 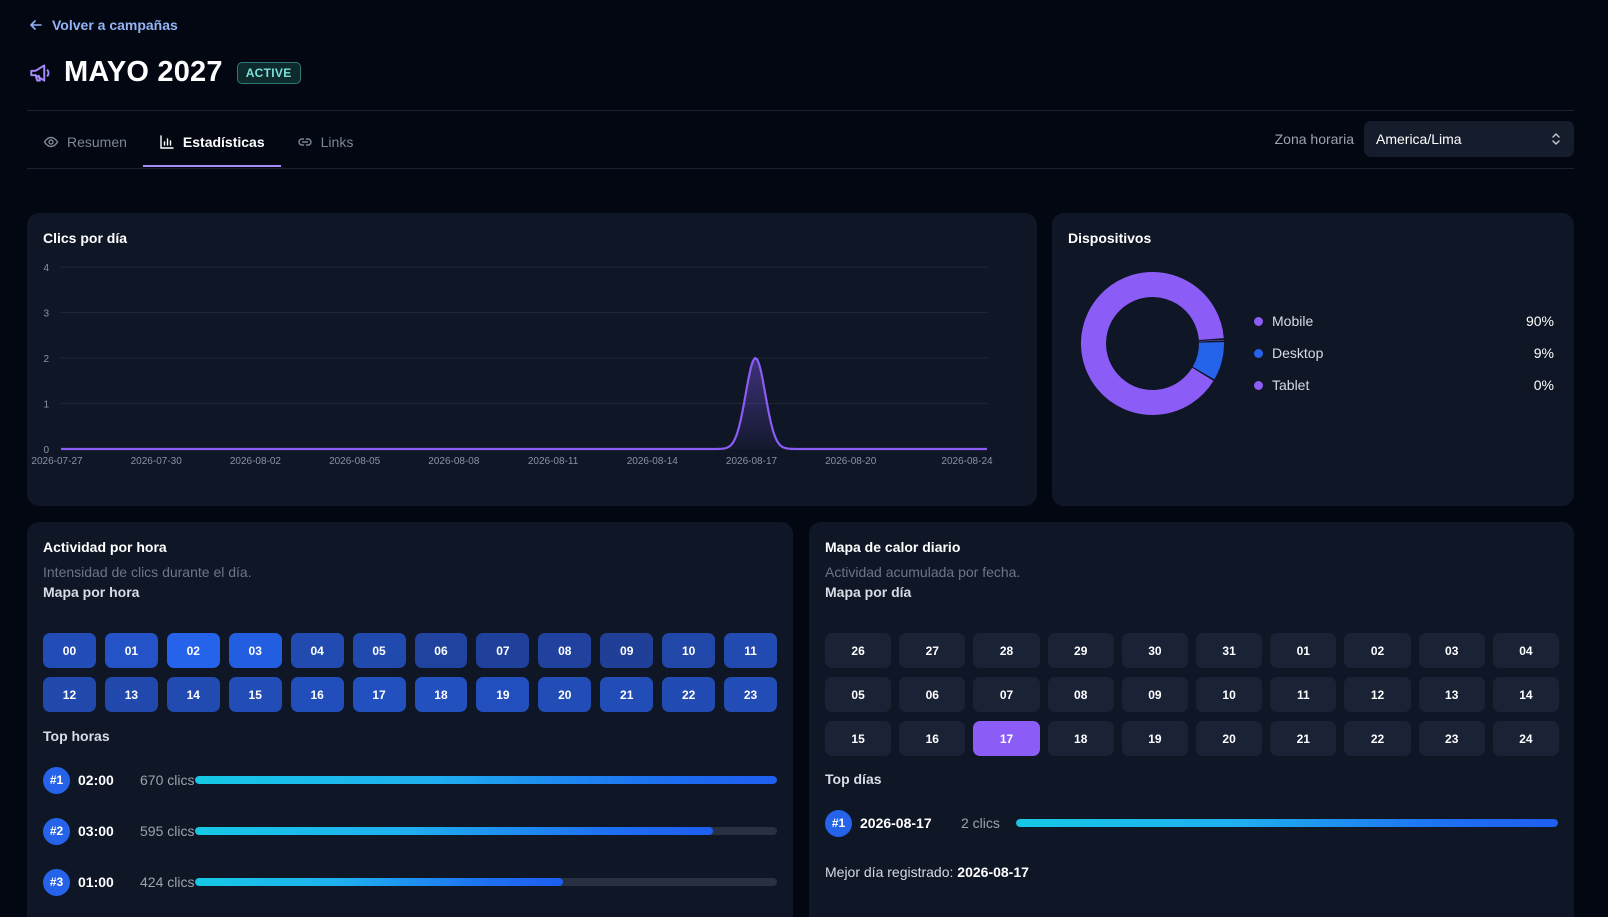 I want to click on legend-item-mobile: Mobile 90%, so click(x=1404, y=321).